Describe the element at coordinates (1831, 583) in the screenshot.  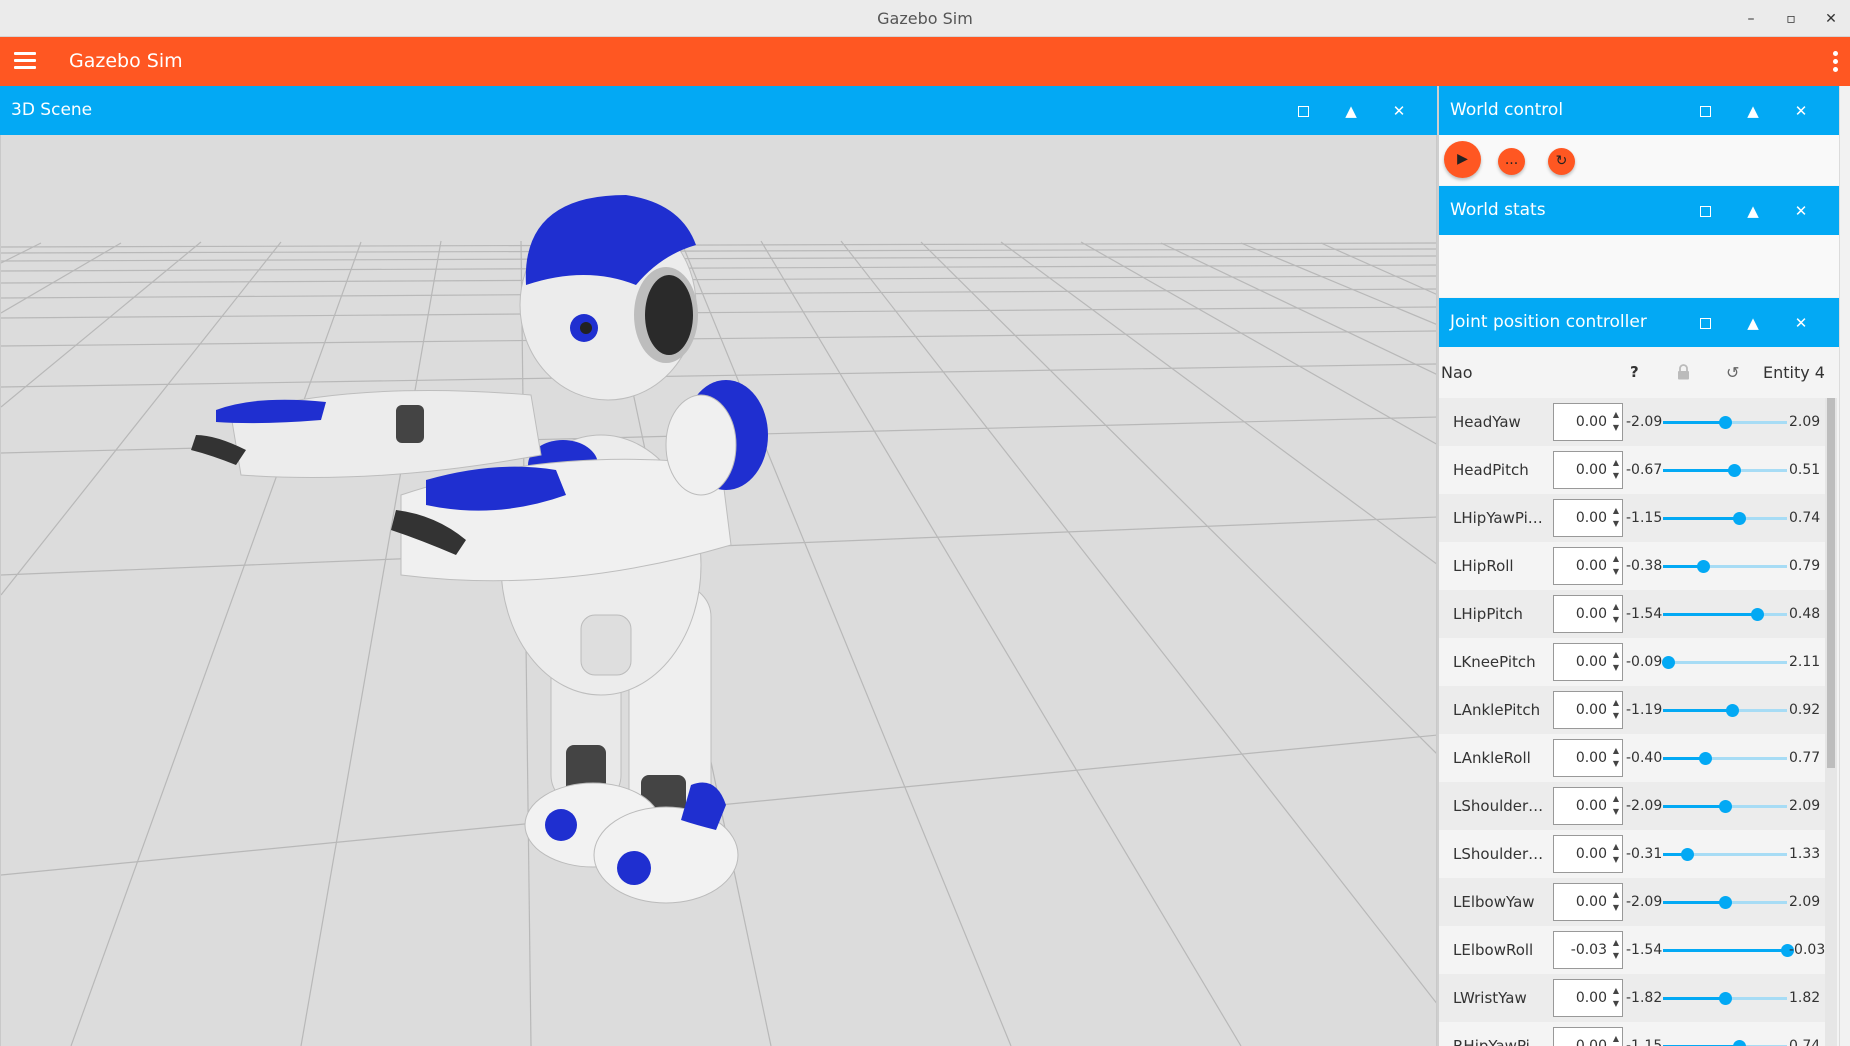
I see `scrollbar-thumb` at that location.